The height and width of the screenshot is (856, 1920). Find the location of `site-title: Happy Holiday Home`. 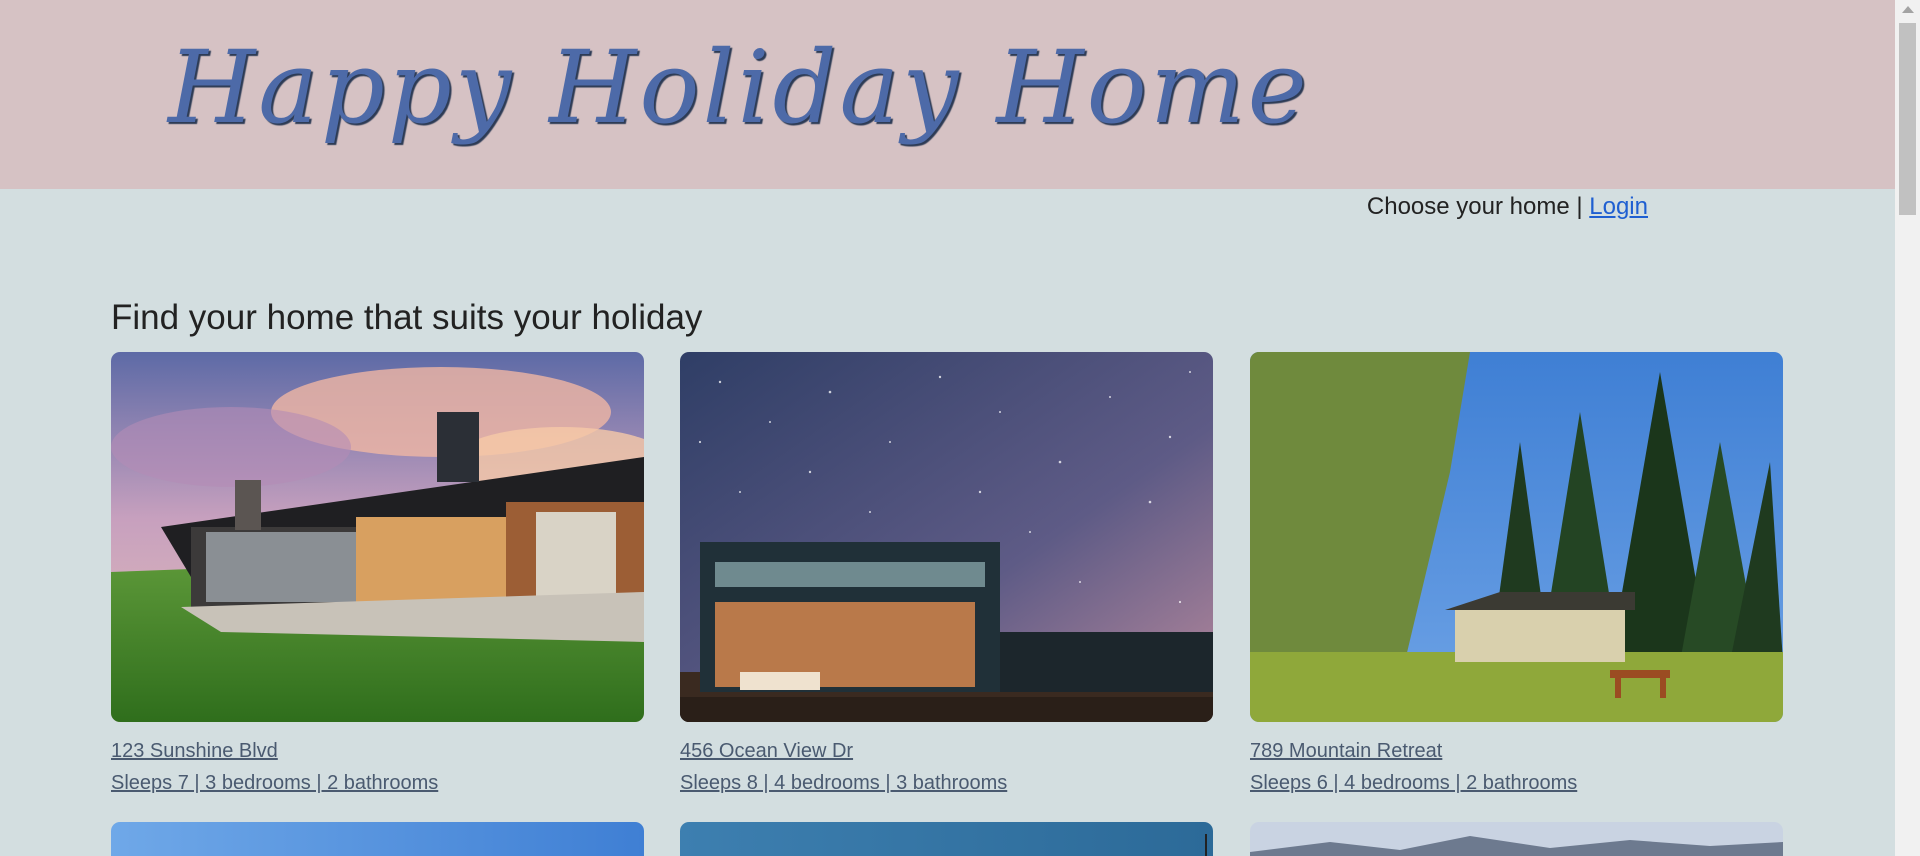

site-title: Happy Holiday Home is located at coordinates (739, 87).